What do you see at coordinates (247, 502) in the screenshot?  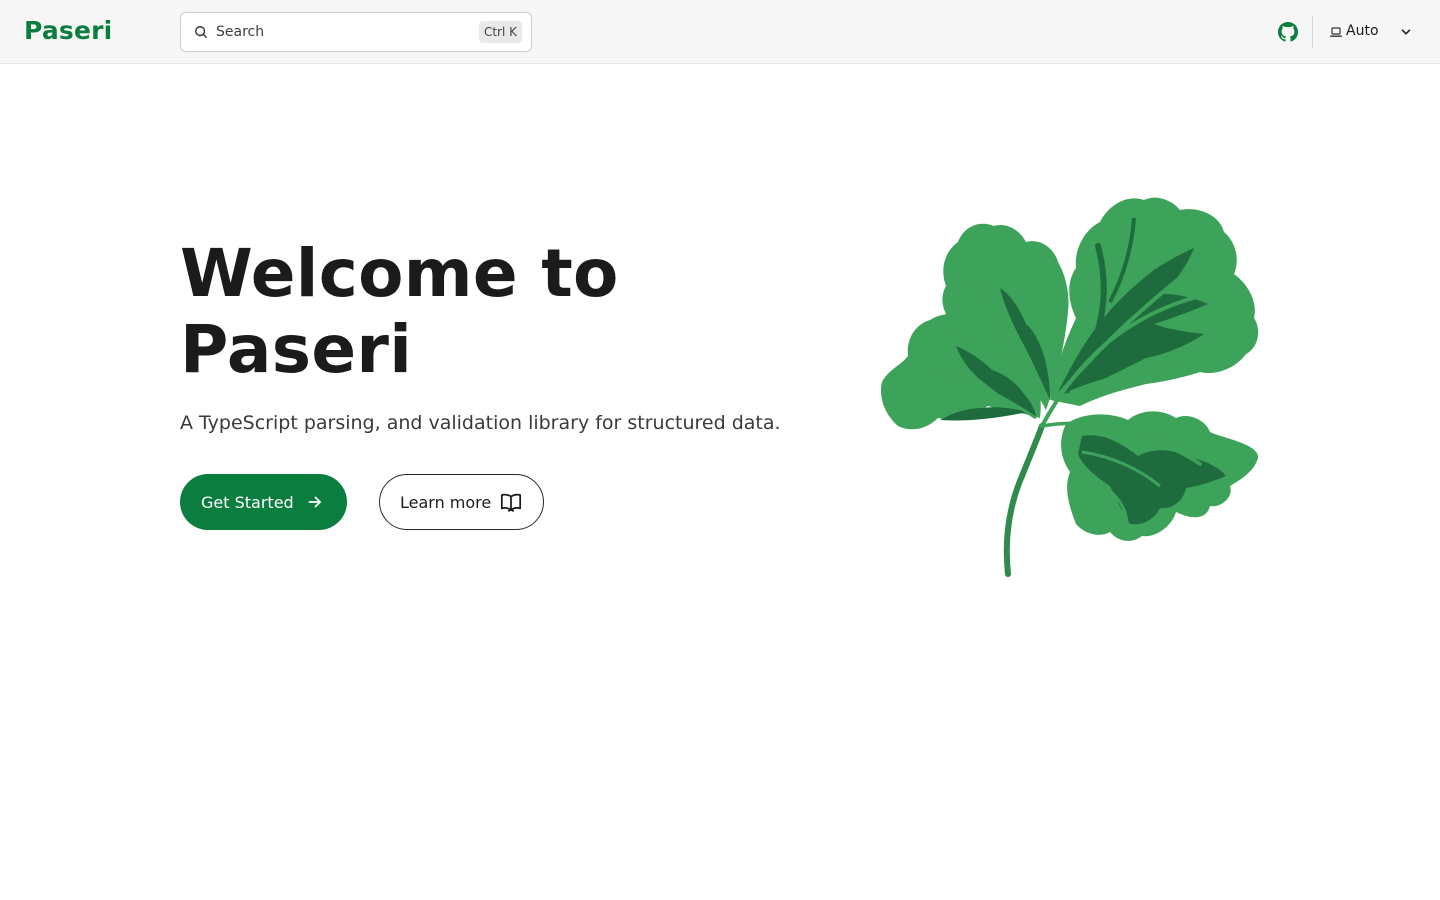 I see `get-started-label: Get Started` at bounding box center [247, 502].